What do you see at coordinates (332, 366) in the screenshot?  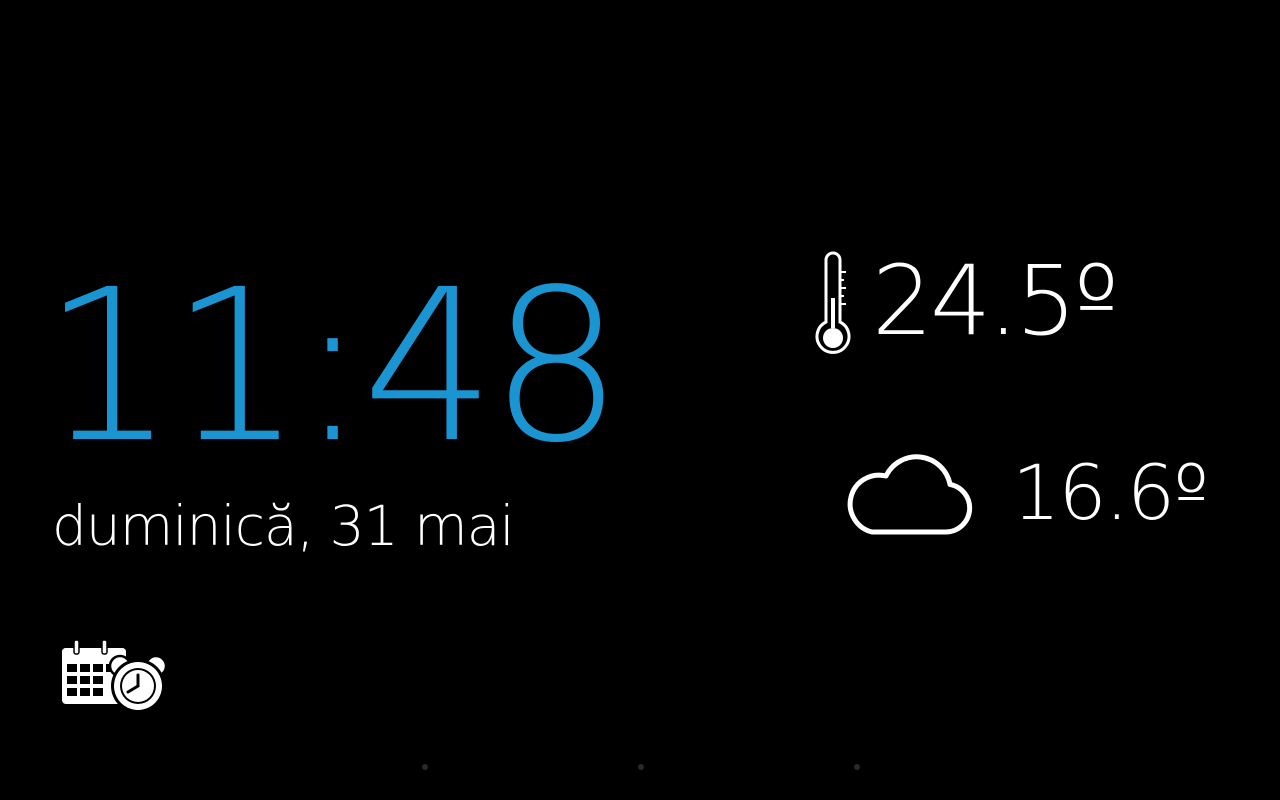 I see `clock-time: 11:48` at bounding box center [332, 366].